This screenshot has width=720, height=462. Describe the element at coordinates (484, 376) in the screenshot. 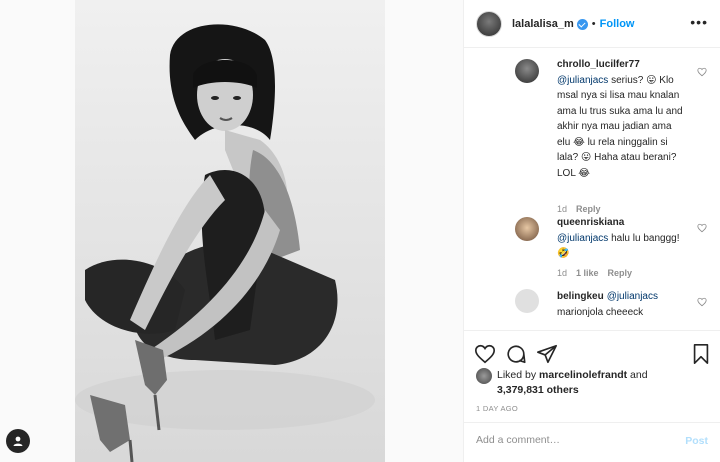

I see `liker-avatar` at that location.